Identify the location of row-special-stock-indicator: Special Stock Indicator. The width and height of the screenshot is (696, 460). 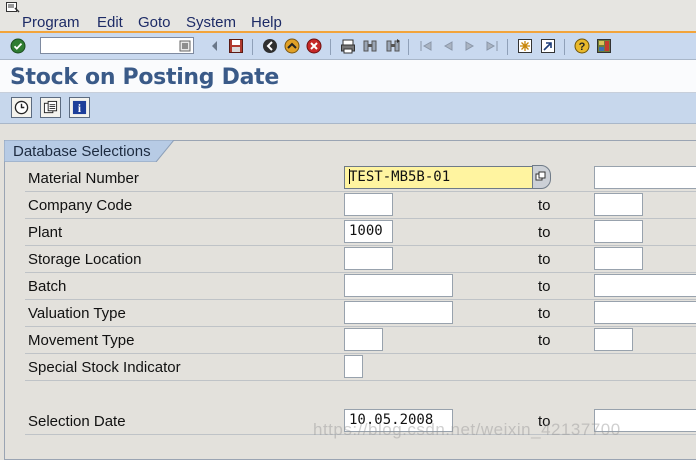
(360, 367).